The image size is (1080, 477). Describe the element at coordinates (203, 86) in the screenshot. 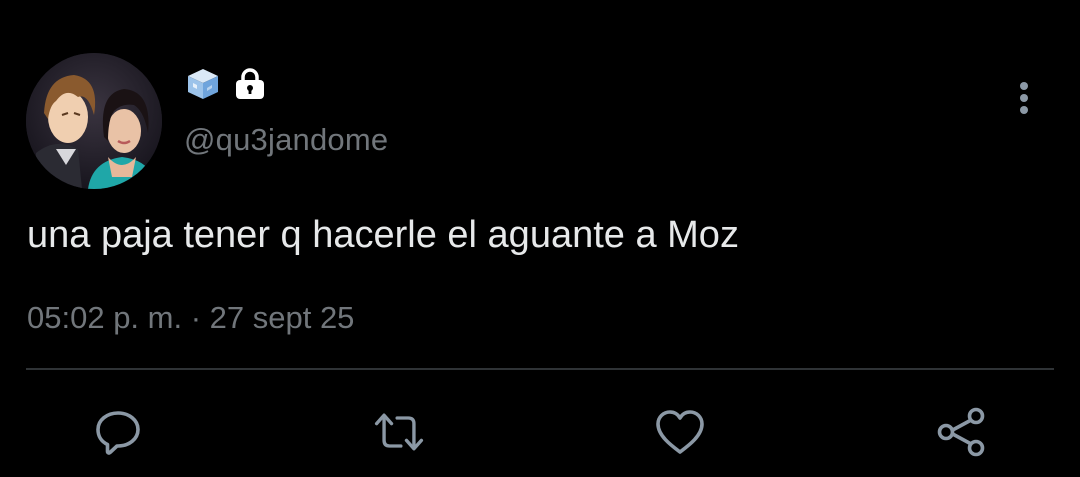

I see `ice-cube-emoji-icon` at that location.